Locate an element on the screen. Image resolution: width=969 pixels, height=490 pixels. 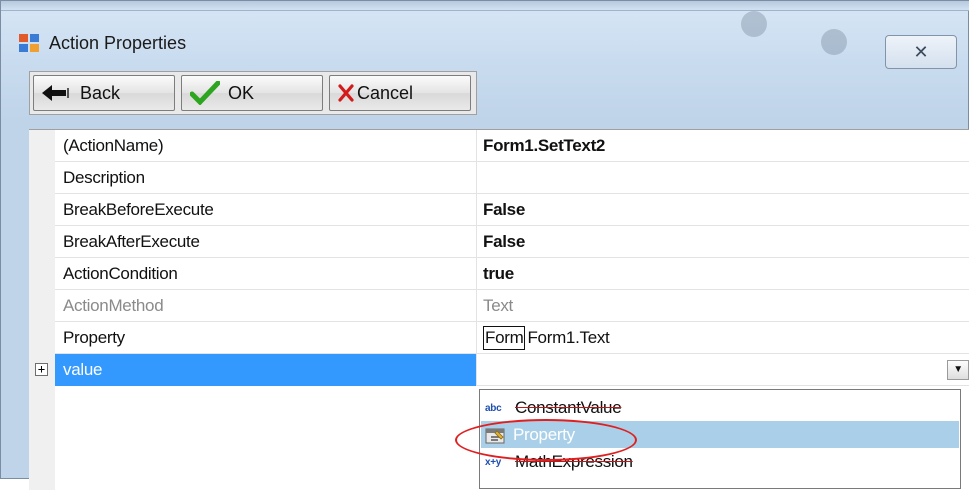
dropdown-item-label: Property is located at coordinates (544, 434).